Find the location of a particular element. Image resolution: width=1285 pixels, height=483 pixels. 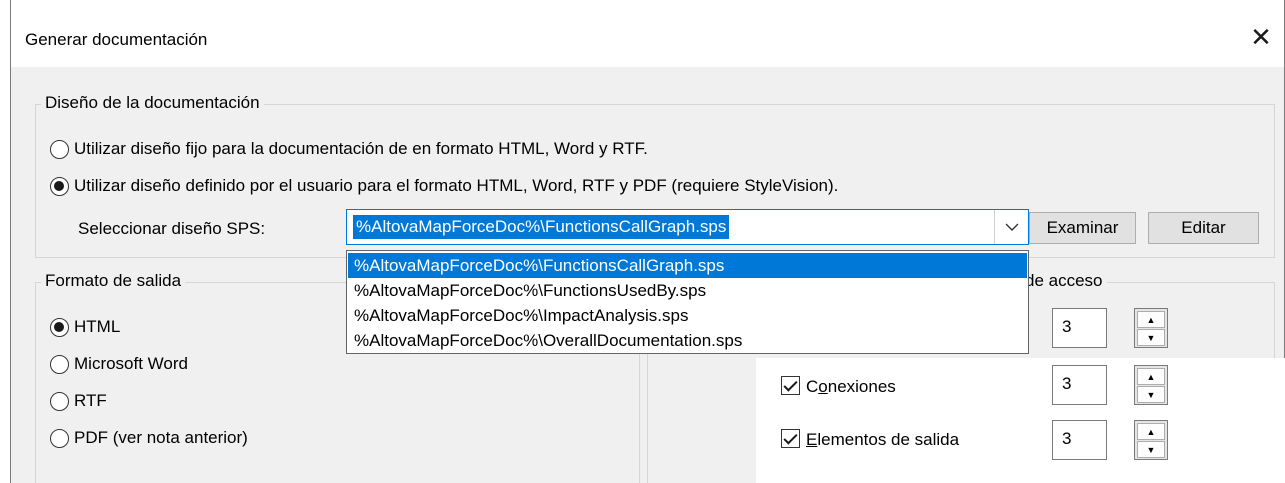

radio-rtf is located at coordinates (59, 401).